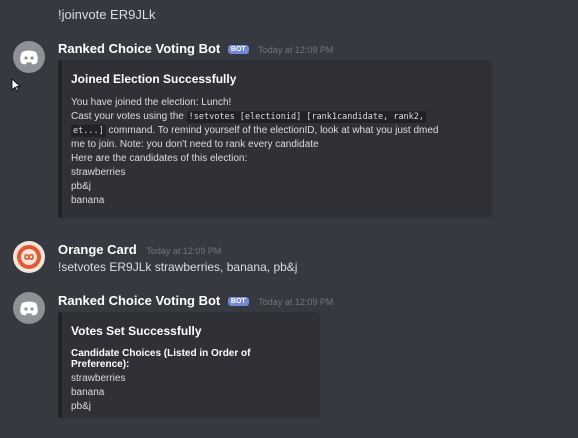 The width and height of the screenshot is (578, 438). What do you see at coordinates (154, 79) in the screenshot?
I see `embed-title: Joined Election Successfully` at bounding box center [154, 79].